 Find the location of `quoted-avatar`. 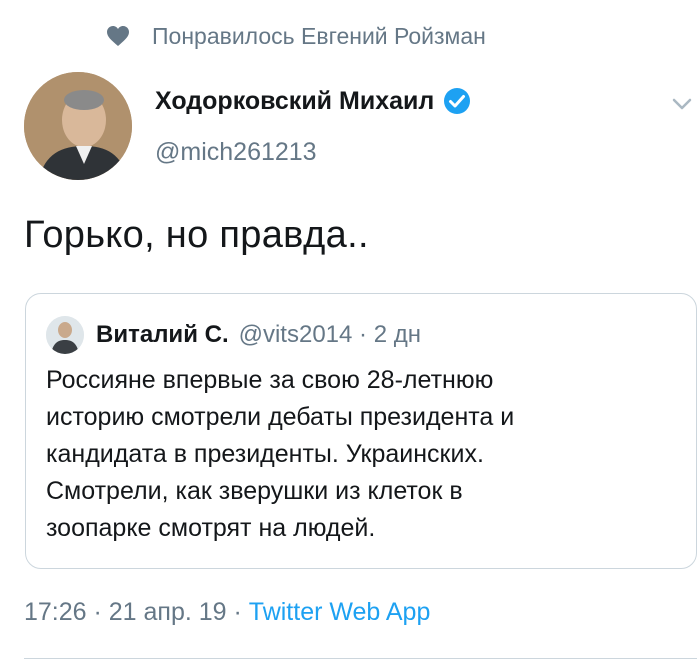

quoted-avatar is located at coordinates (65, 335).